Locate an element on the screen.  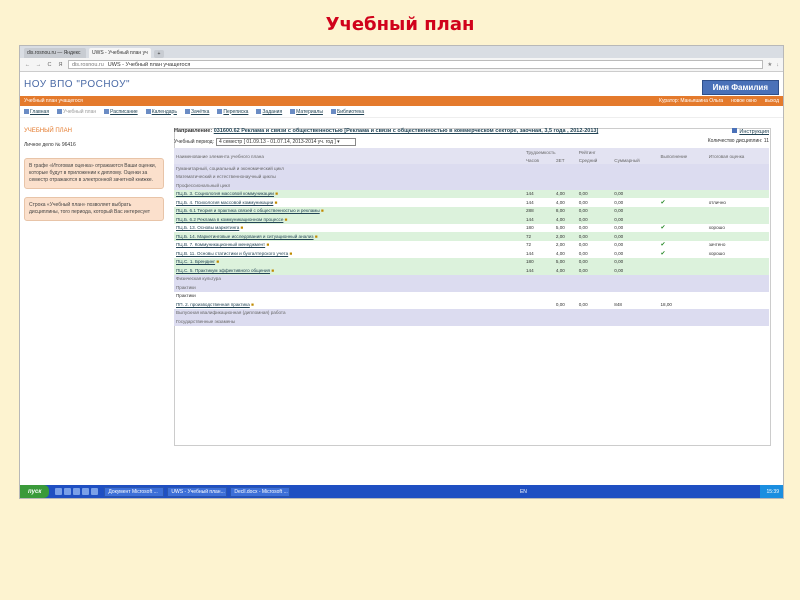
done-cell: ✔ is located at coordinates (682, 227).